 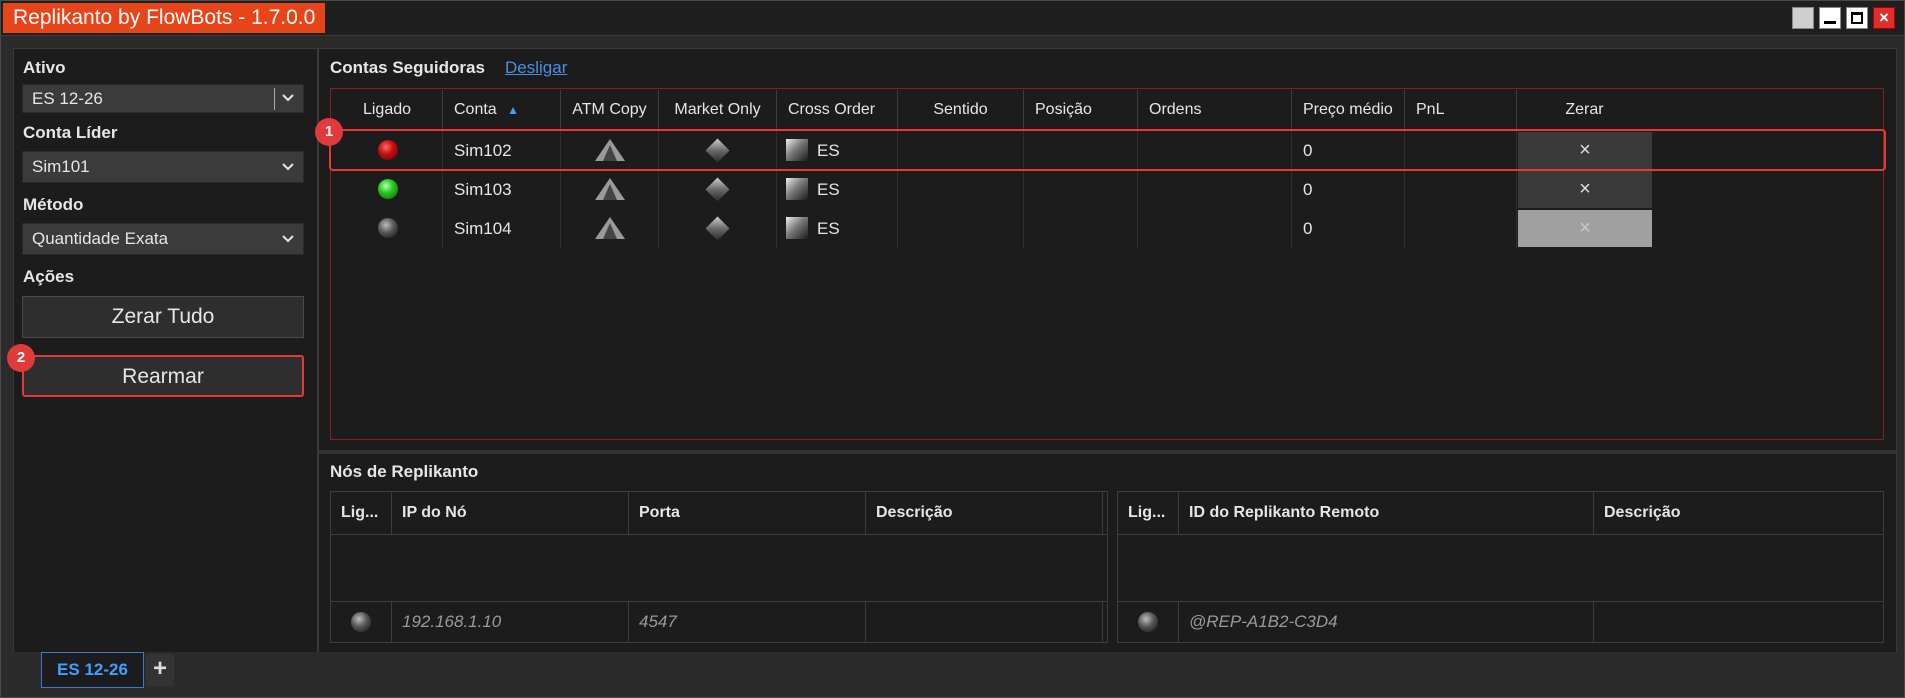 What do you see at coordinates (1107, 150) in the screenshot?
I see `selected-row-highlight` at bounding box center [1107, 150].